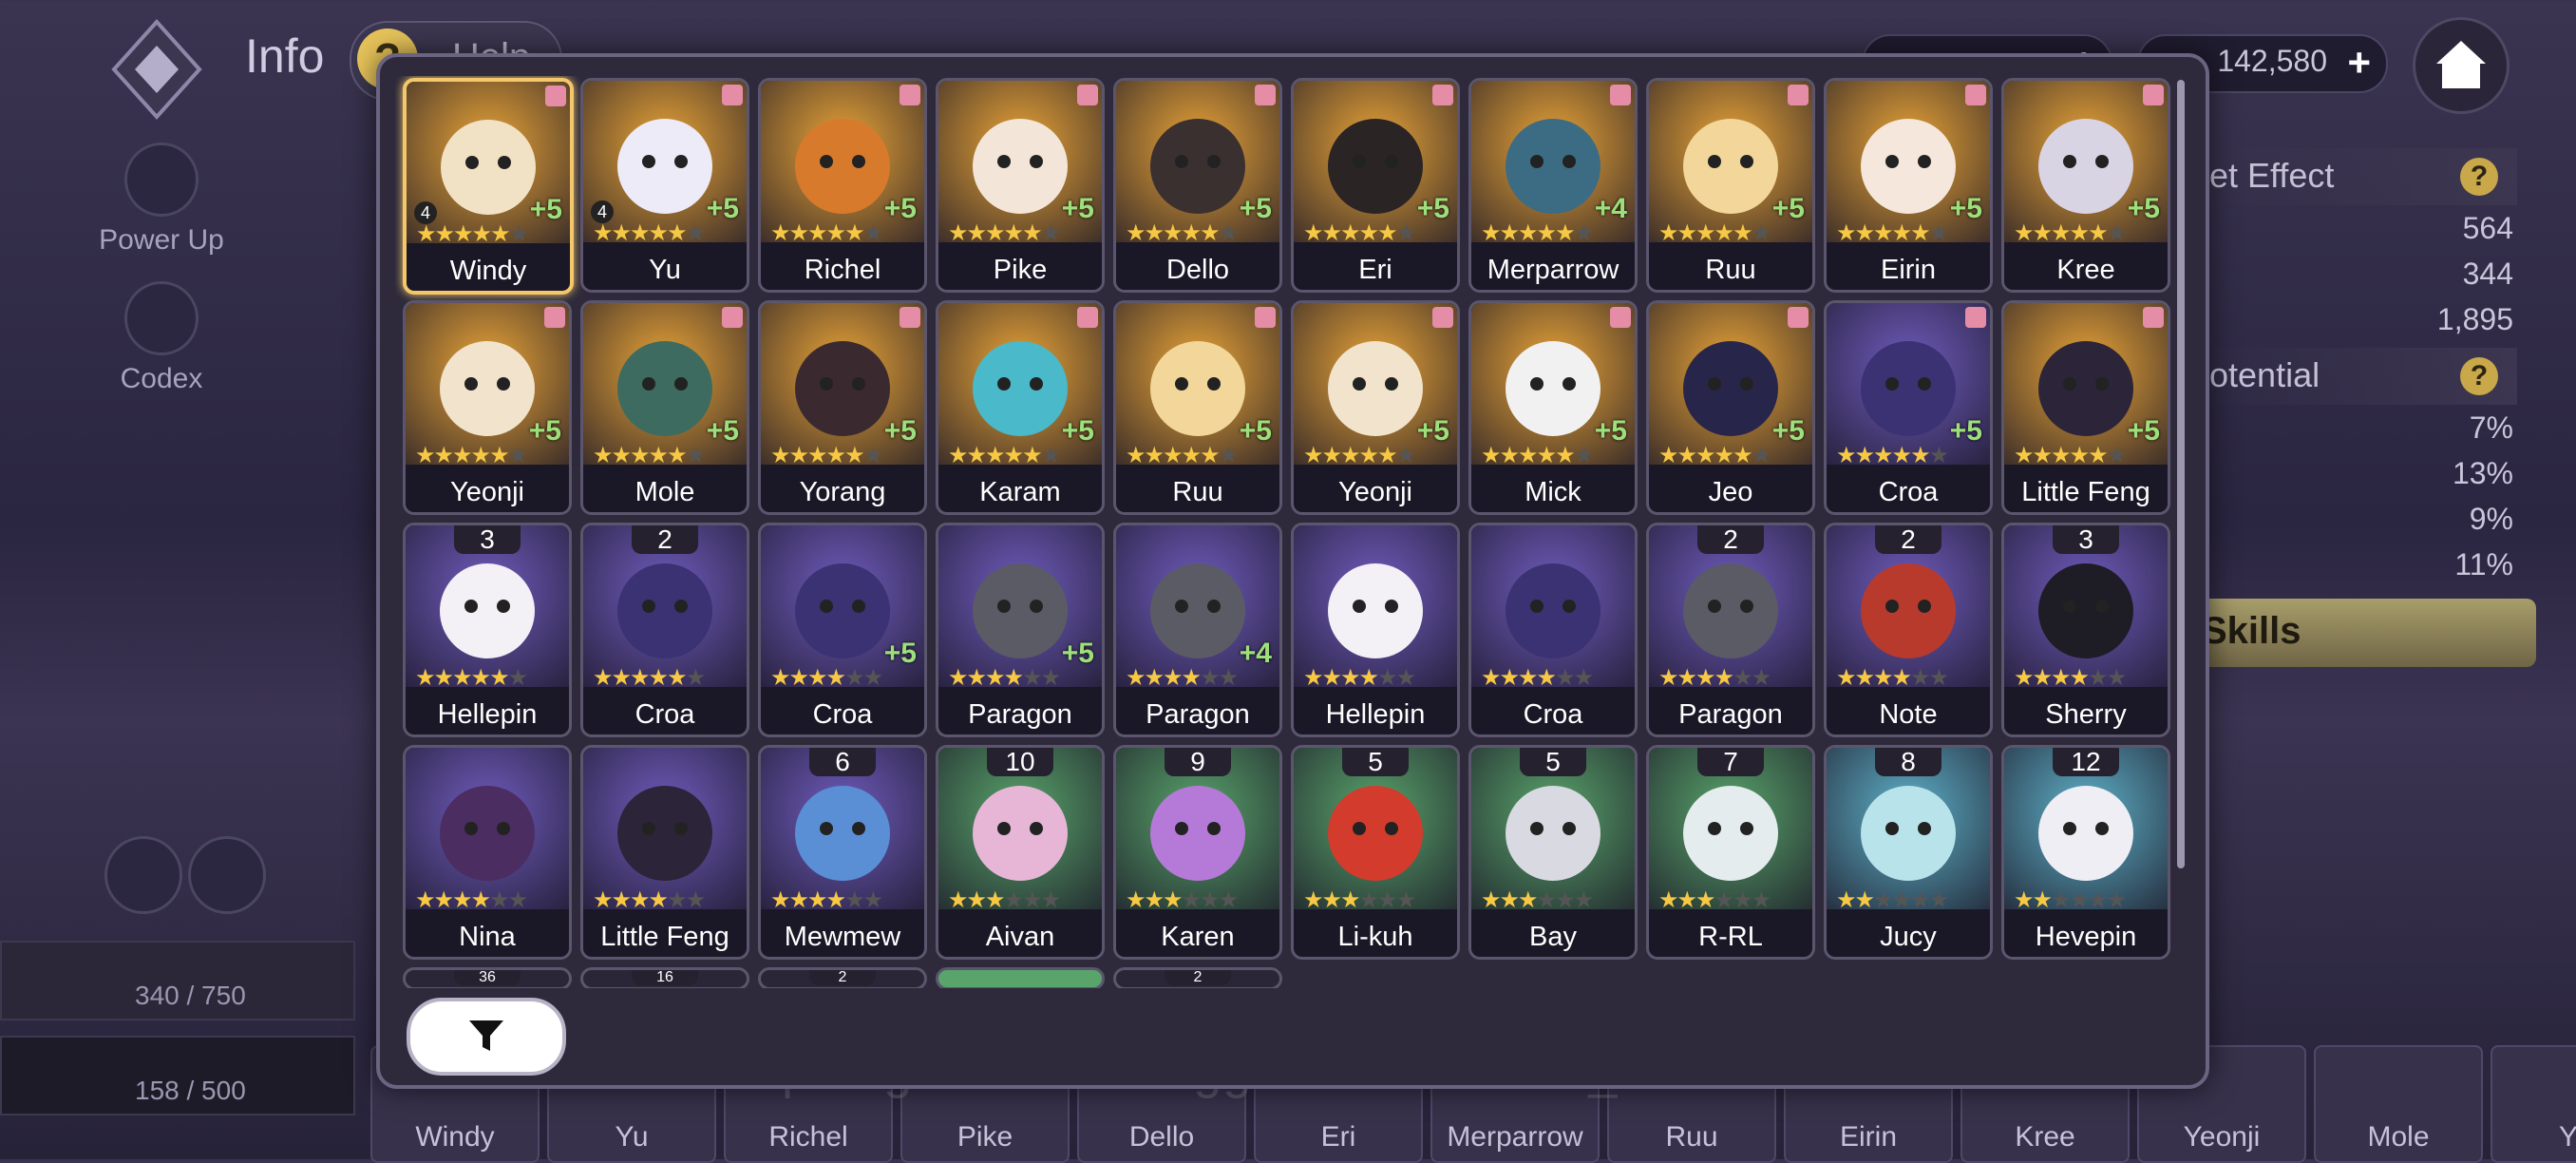  What do you see at coordinates (664, 408) in the screenshot?
I see `character-card: +5 ★★★★★★ Mole` at bounding box center [664, 408].